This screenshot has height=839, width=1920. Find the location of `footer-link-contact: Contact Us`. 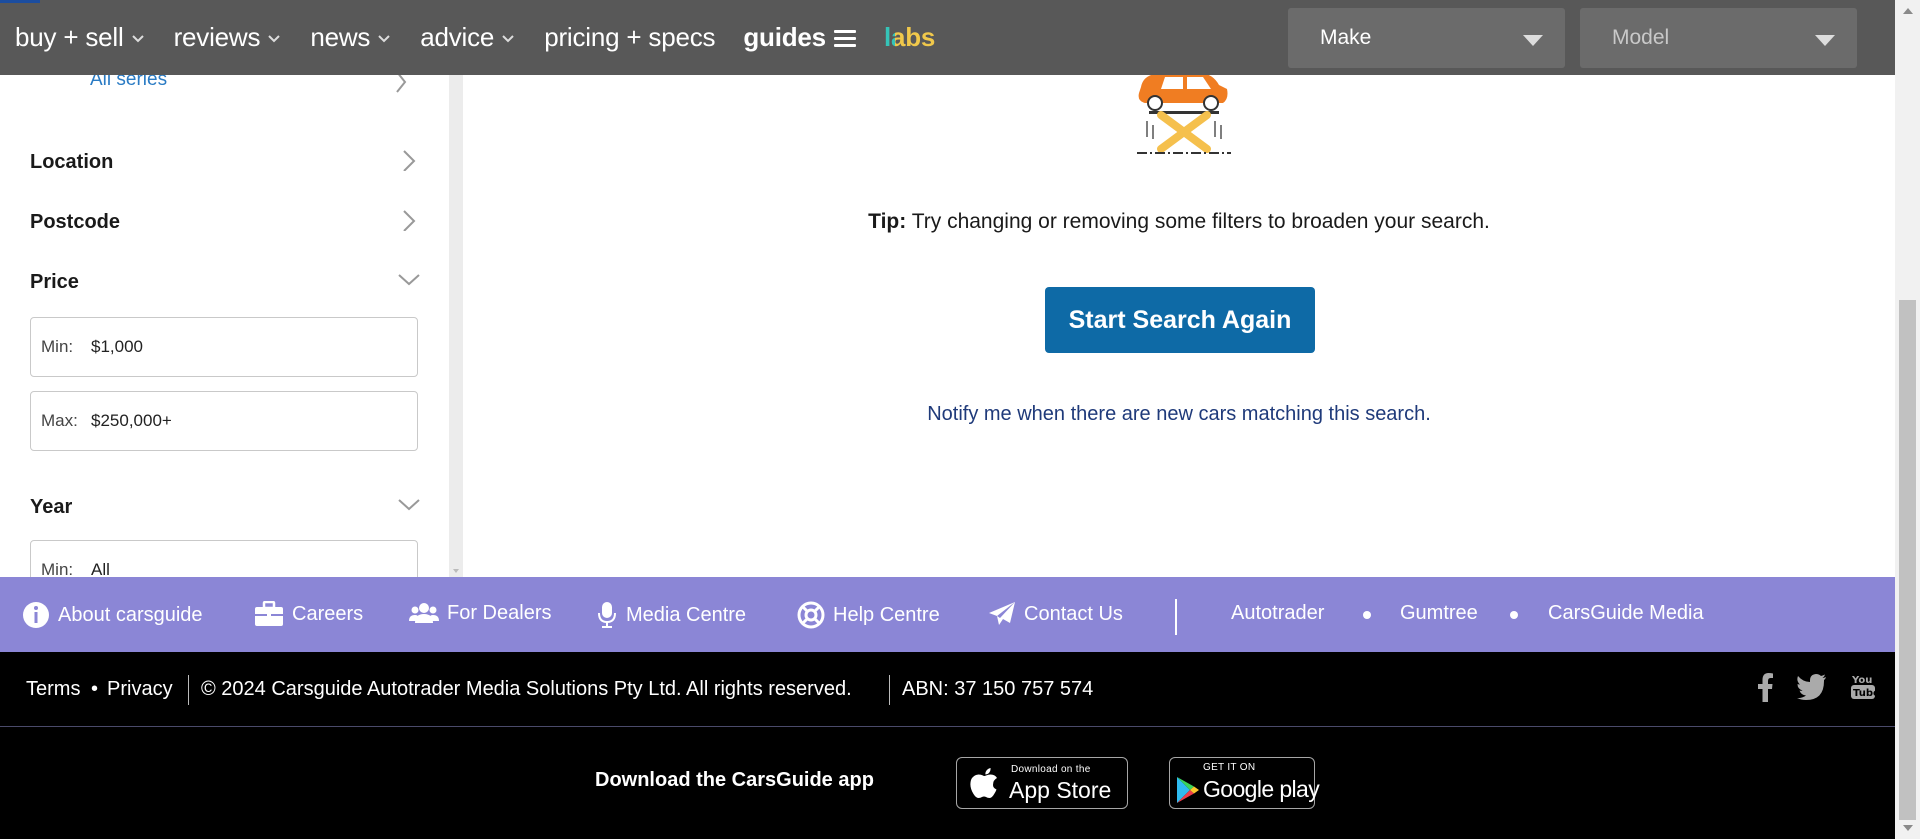

footer-link-contact: Contact Us is located at coordinates (1055, 614).